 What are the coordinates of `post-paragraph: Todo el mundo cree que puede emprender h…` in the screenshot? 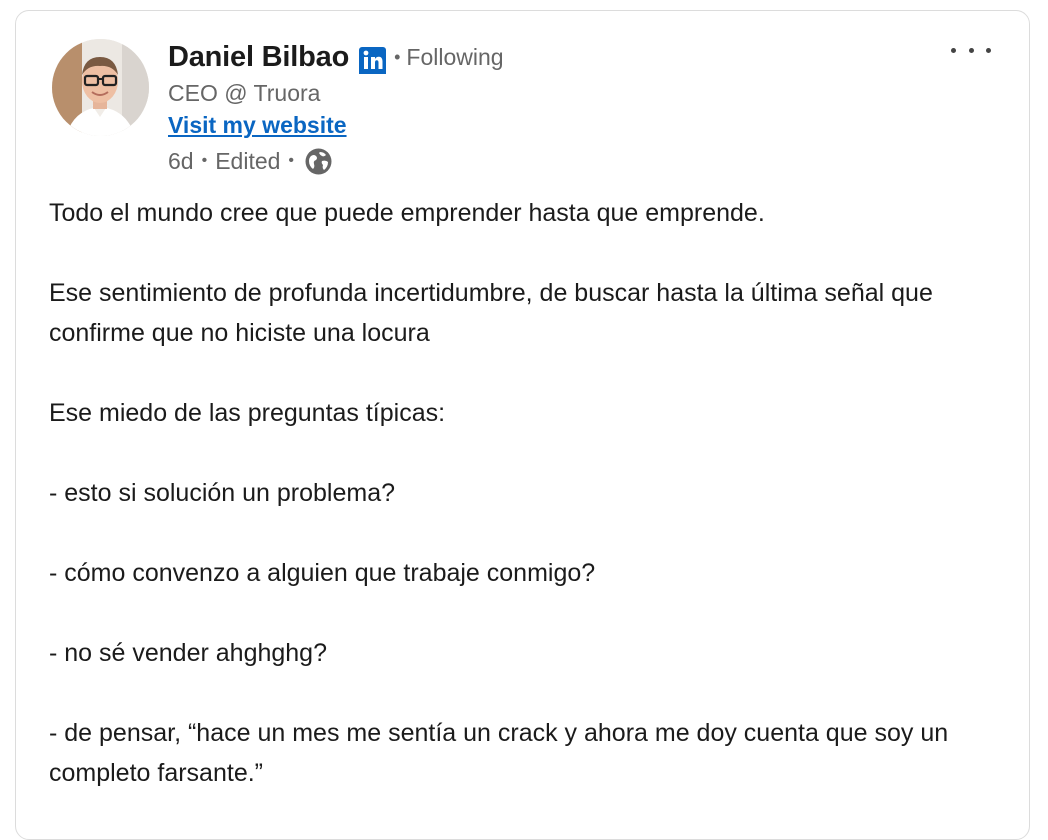 It's located at (407, 213).